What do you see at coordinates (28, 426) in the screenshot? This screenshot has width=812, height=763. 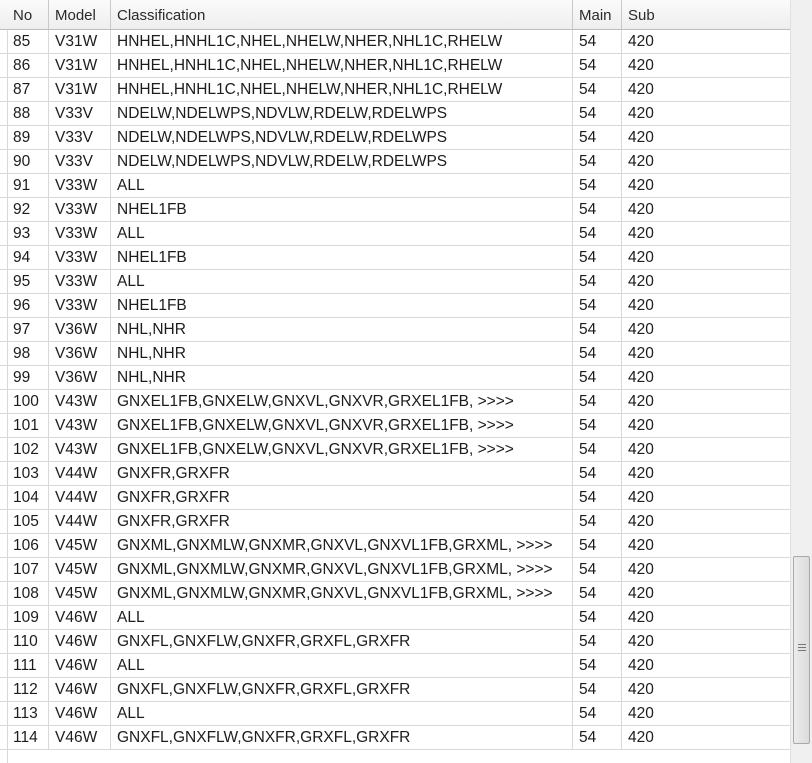 I see `cell-no: 101` at bounding box center [28, 426].